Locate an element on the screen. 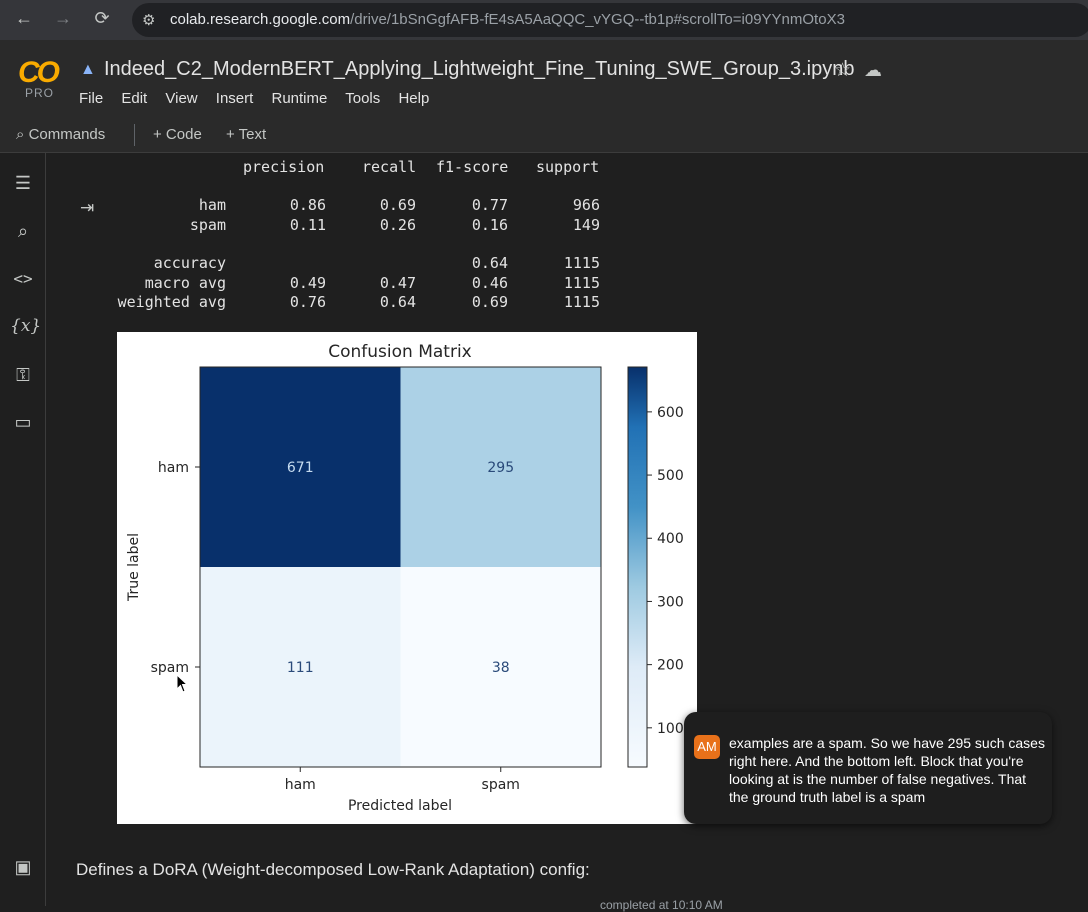 The width and height of the screenshot is (1088, 912). drive-icon: ▲ is located at coordinates (88, 70).